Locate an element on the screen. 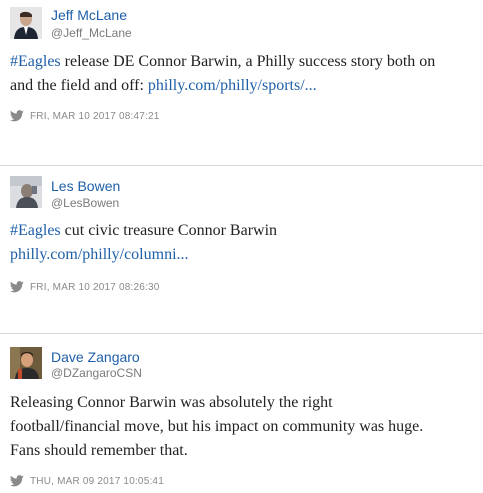  author-name: Jeff McLane is located at coordinates (89, 15).